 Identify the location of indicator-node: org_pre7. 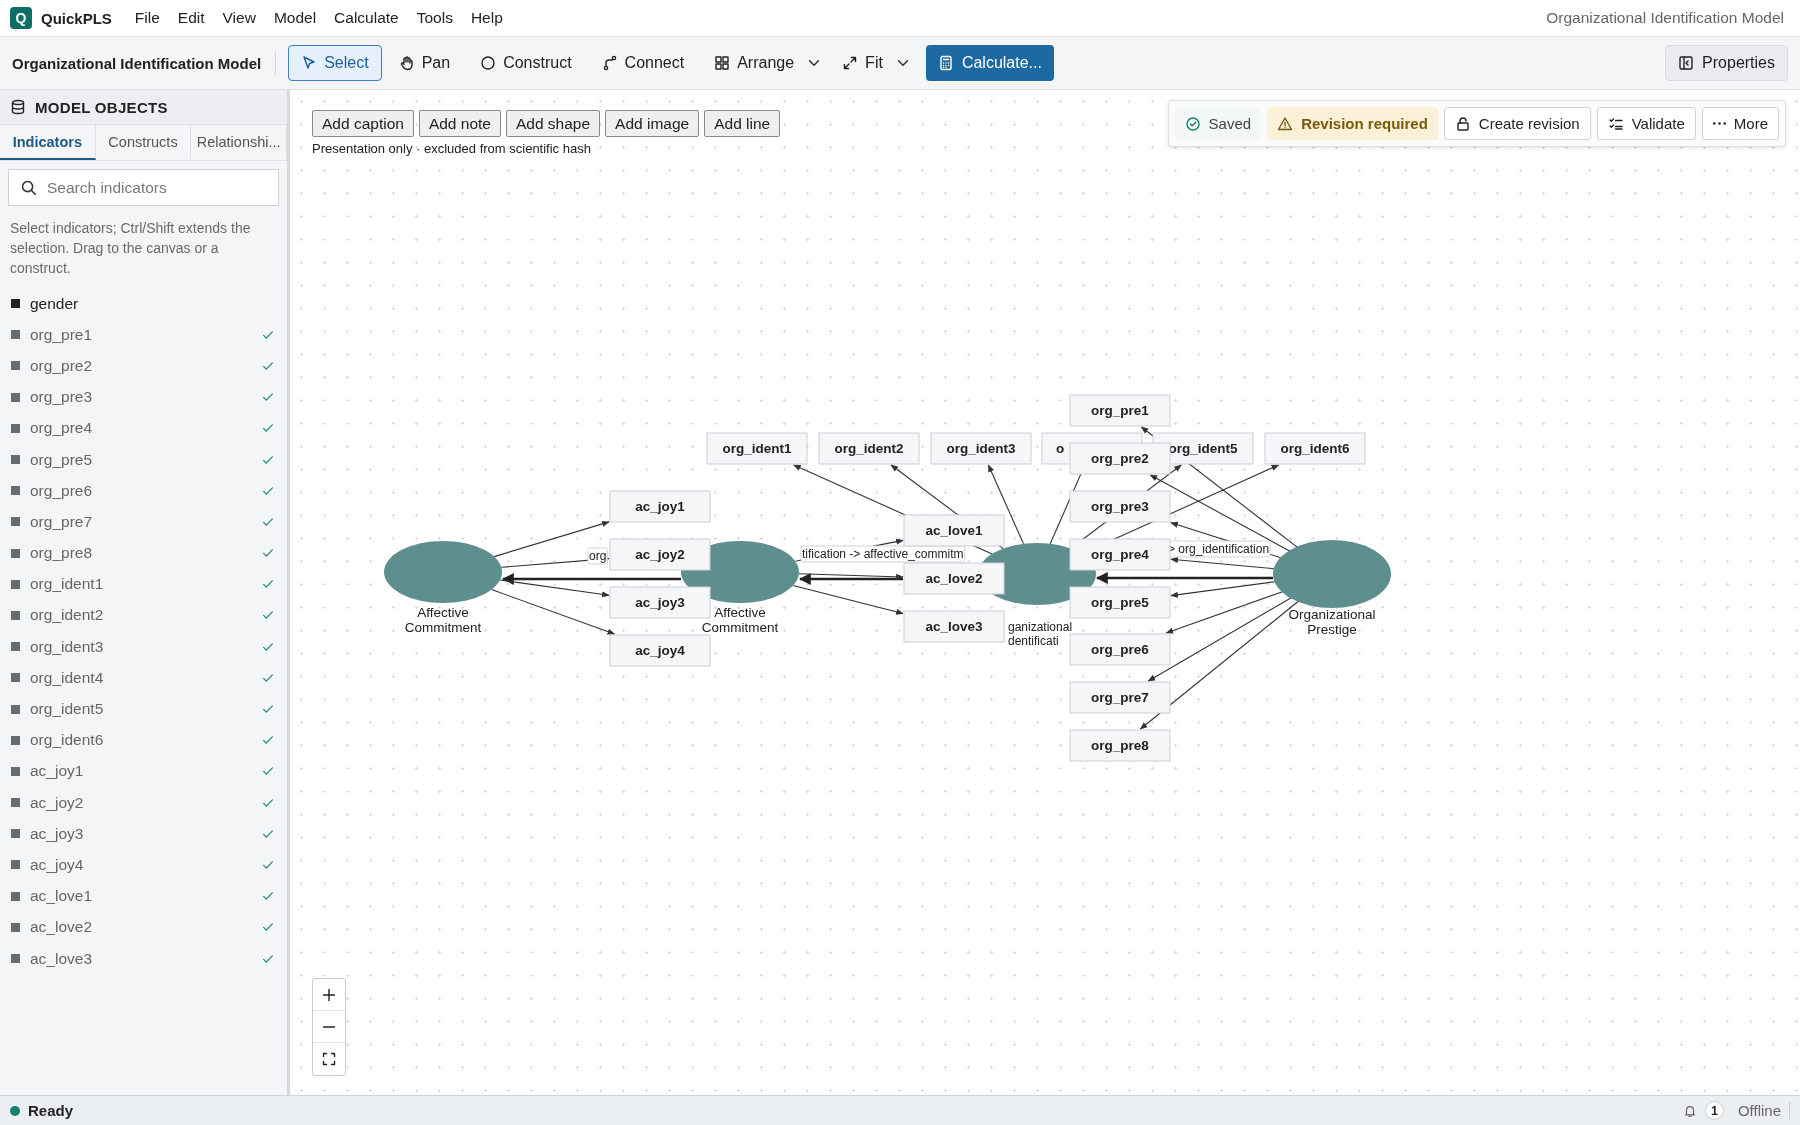
(1120, 697).